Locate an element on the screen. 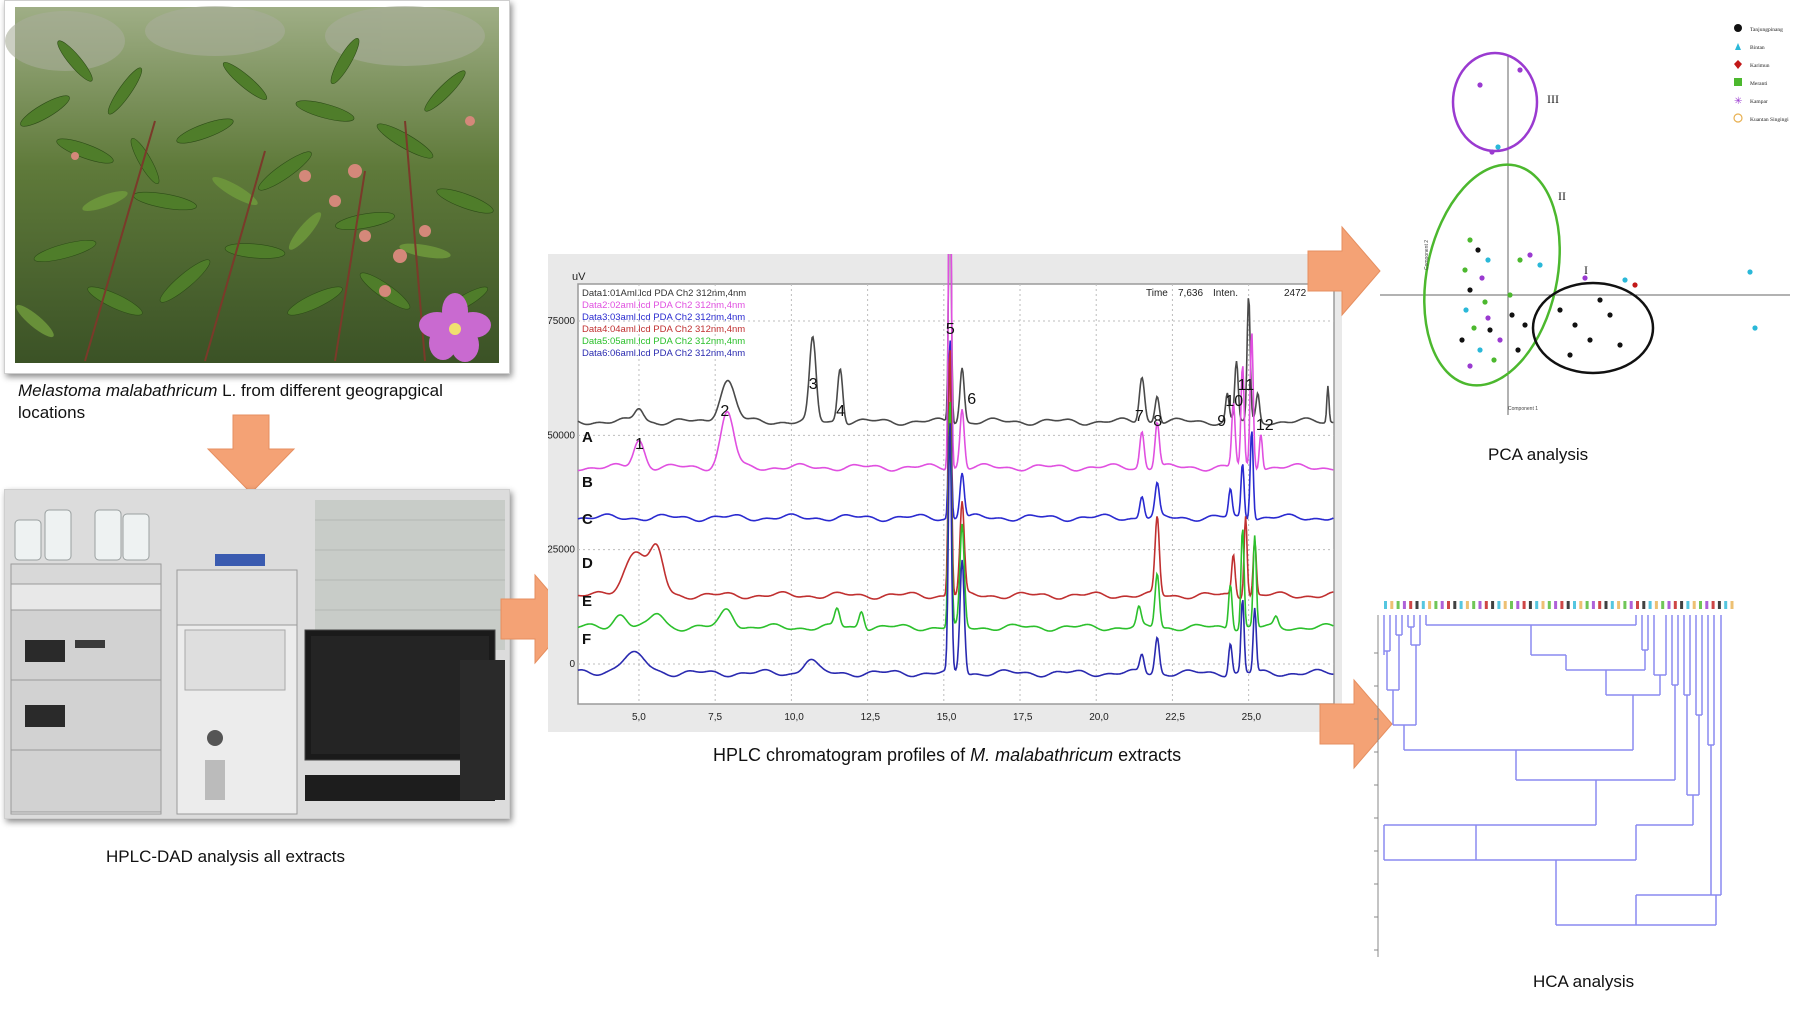 Image resolution: width=1795 pixels, height=1010 pixels. pca-x-axis-title: Component 1 is located at coordinates (1523, 409).